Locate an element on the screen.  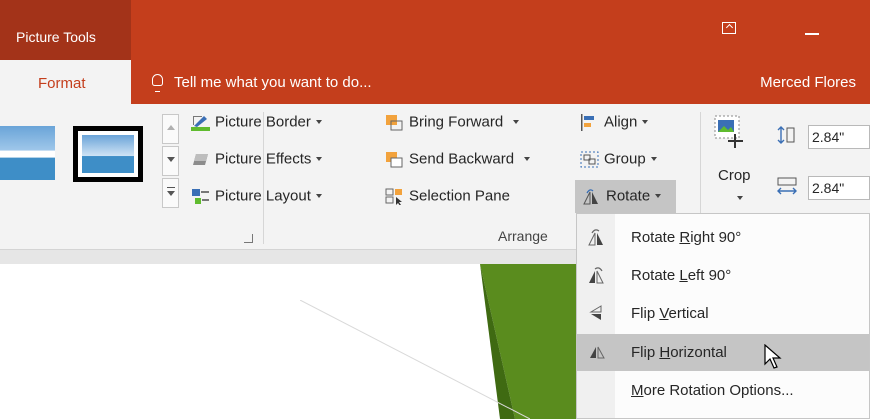
gallery-more-button is located at coordinates (170, 193).